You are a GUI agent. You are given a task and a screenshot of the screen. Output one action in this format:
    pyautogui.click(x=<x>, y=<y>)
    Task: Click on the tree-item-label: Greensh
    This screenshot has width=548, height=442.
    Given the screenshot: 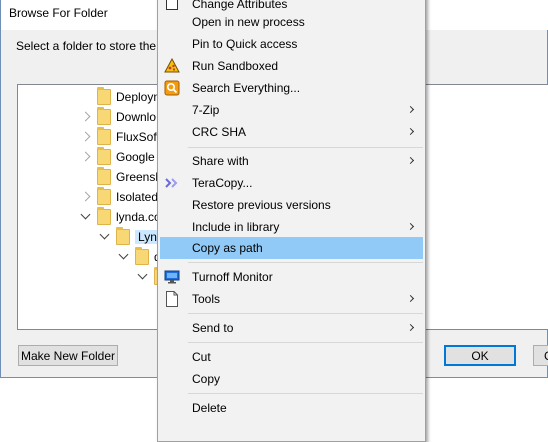 What is the action you would take?
    pyautogui.click(x=139, y=177)
    